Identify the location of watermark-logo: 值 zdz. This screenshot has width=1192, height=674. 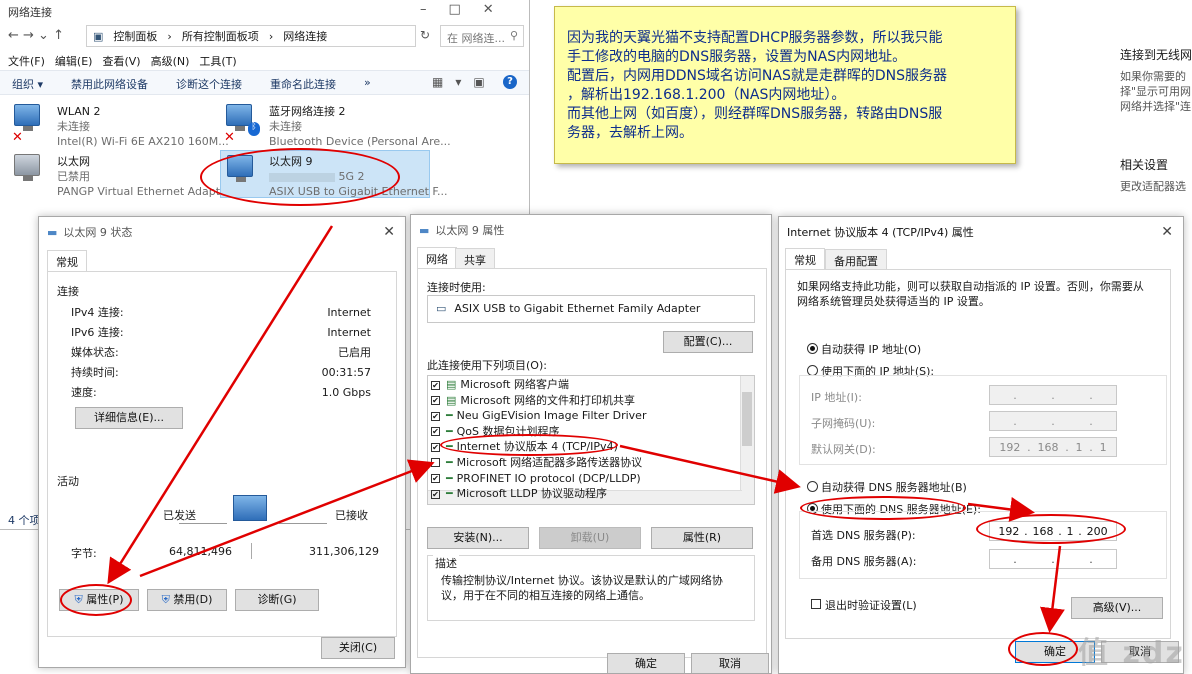
(1131, 653).